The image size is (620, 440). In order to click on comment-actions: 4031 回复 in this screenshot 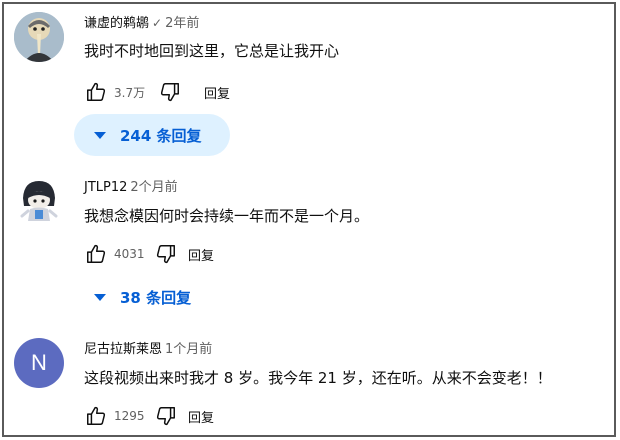, I will do `click(149, 254)`.